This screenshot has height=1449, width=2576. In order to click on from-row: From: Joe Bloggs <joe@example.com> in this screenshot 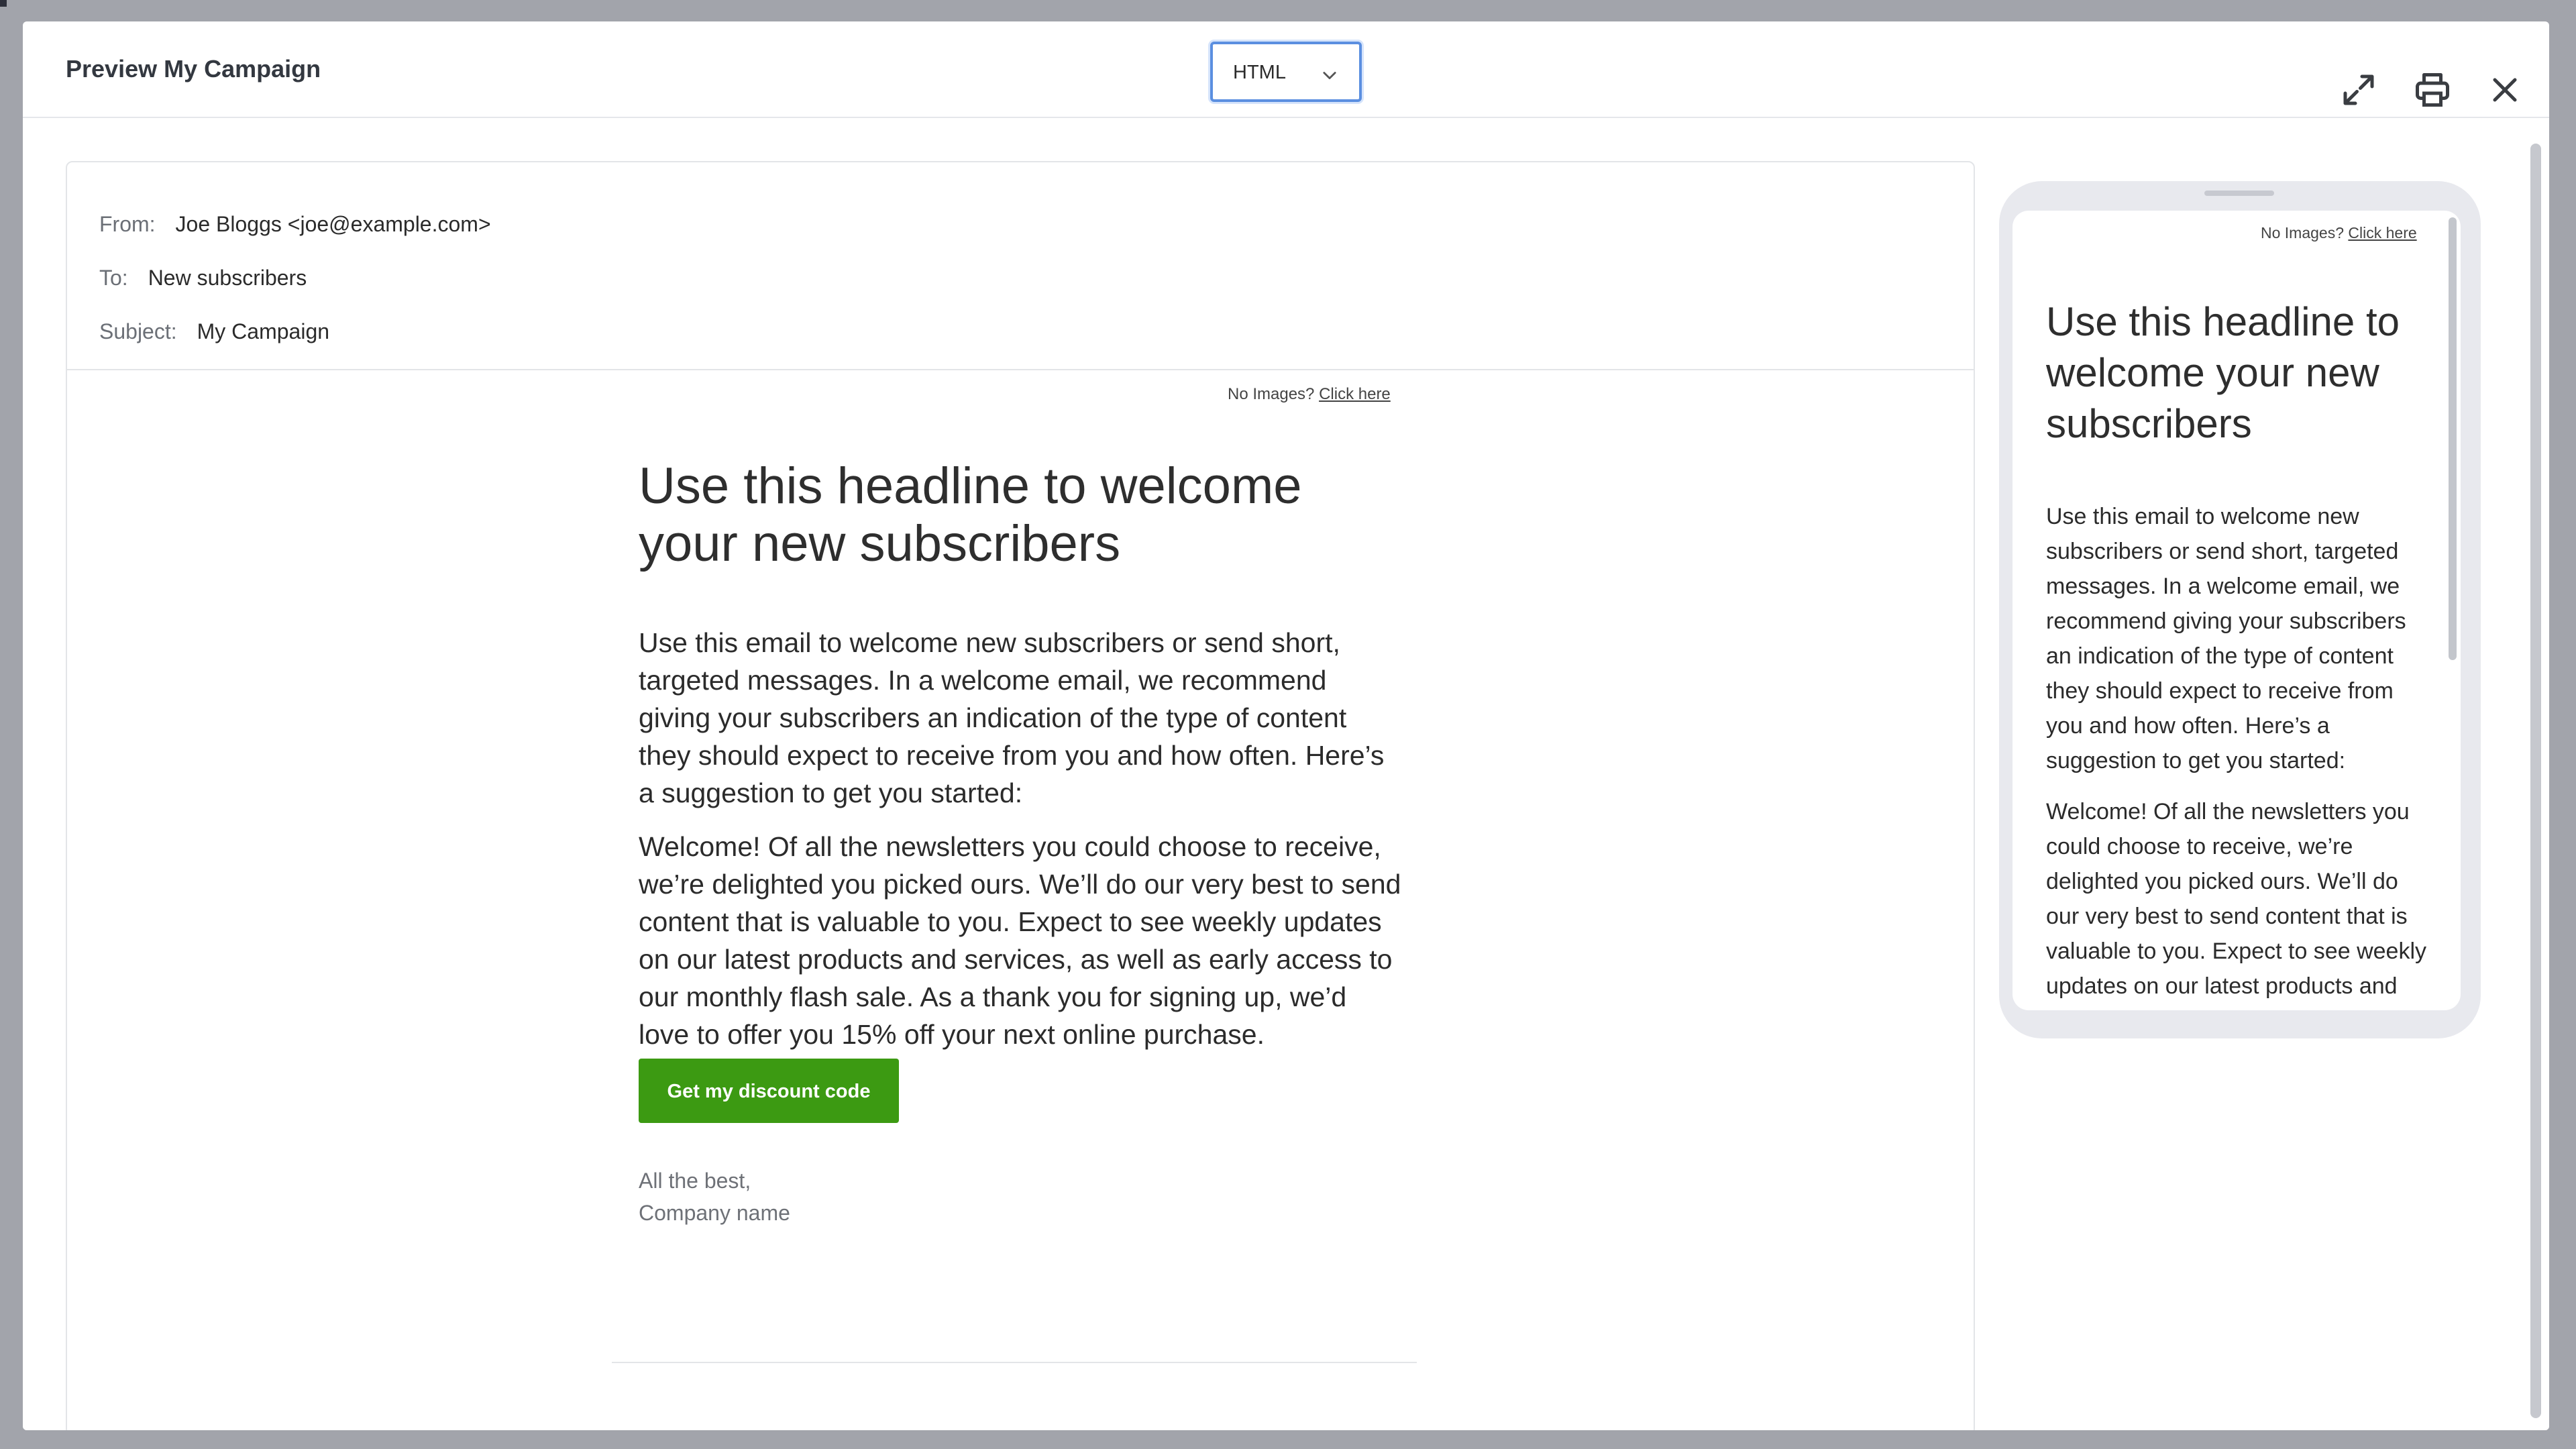, I will do `click(295, 224)`.